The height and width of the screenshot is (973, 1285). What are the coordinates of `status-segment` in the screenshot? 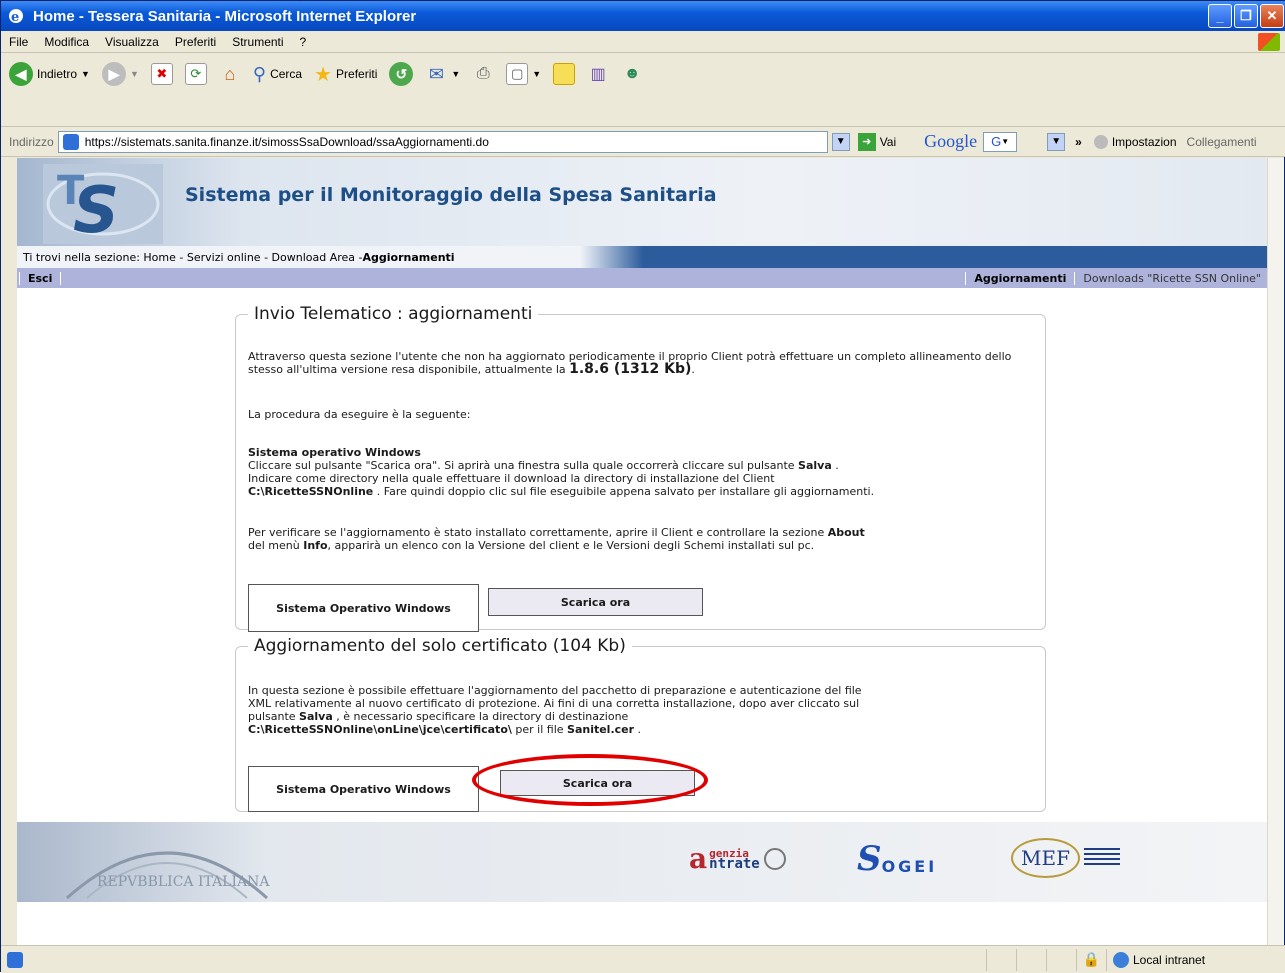 It's located at (1001, 959).